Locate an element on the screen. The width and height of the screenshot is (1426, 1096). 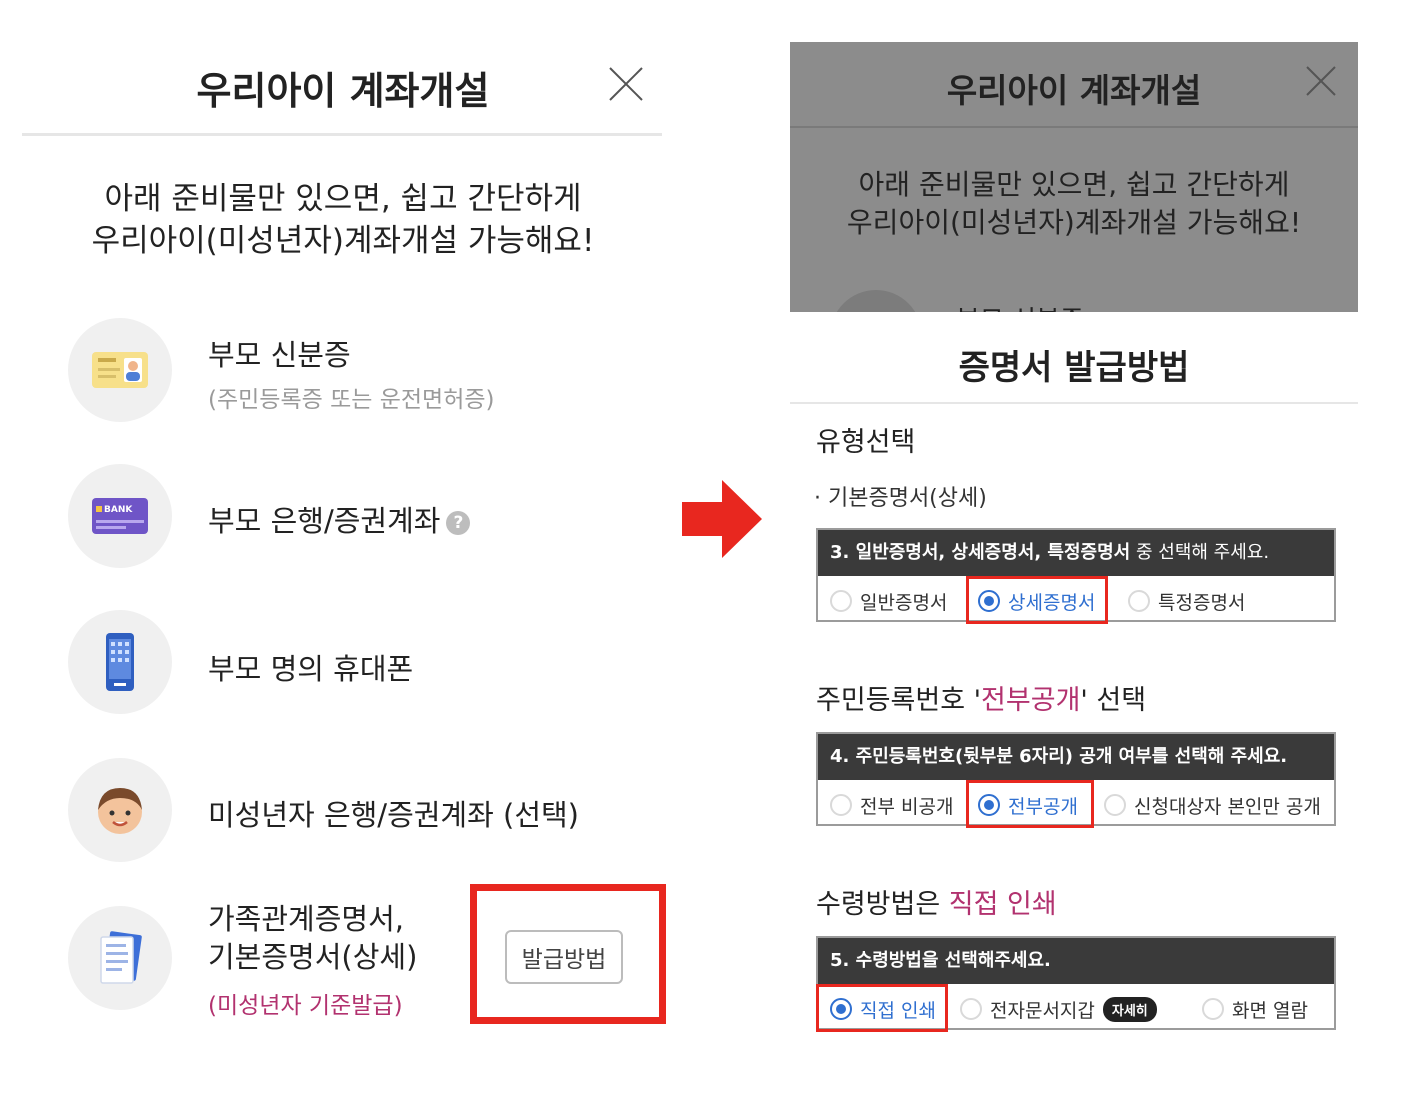
item-parent-id-label: 부모 신분증 is located at coordinates (279, 355).